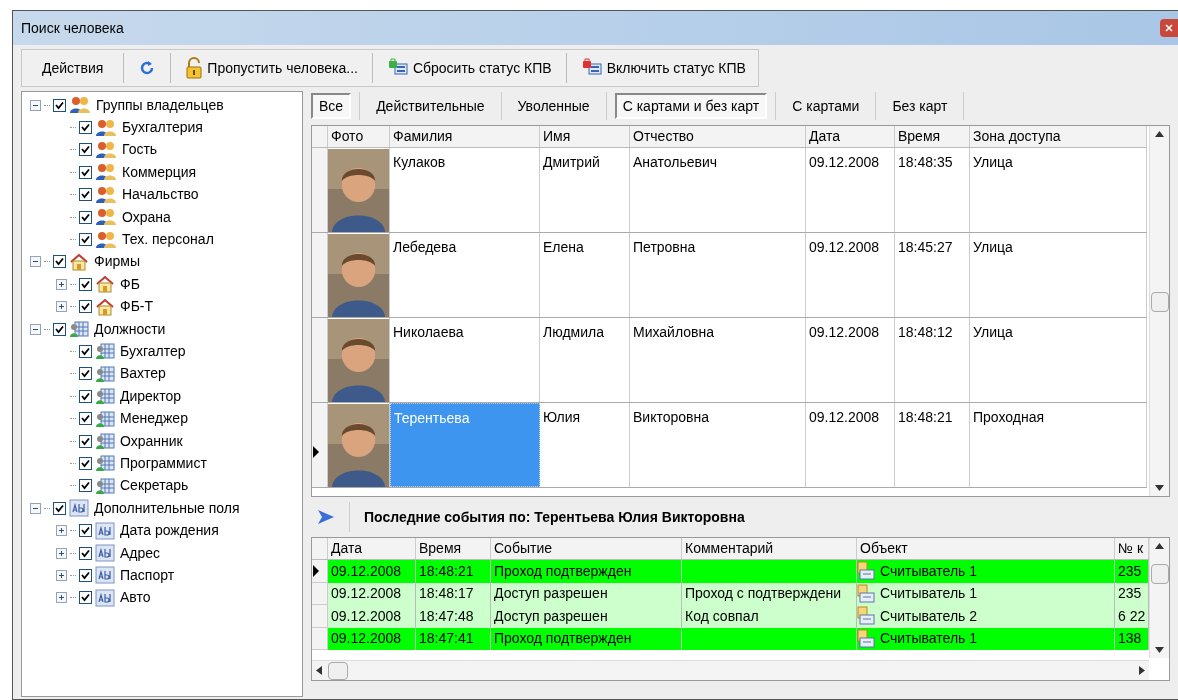 The width and height of the screenshot is (1178, 700). Describe the element at coordinates (153, 351) in the screenshot. I see `tree-item: Бухгалтер` at that location.